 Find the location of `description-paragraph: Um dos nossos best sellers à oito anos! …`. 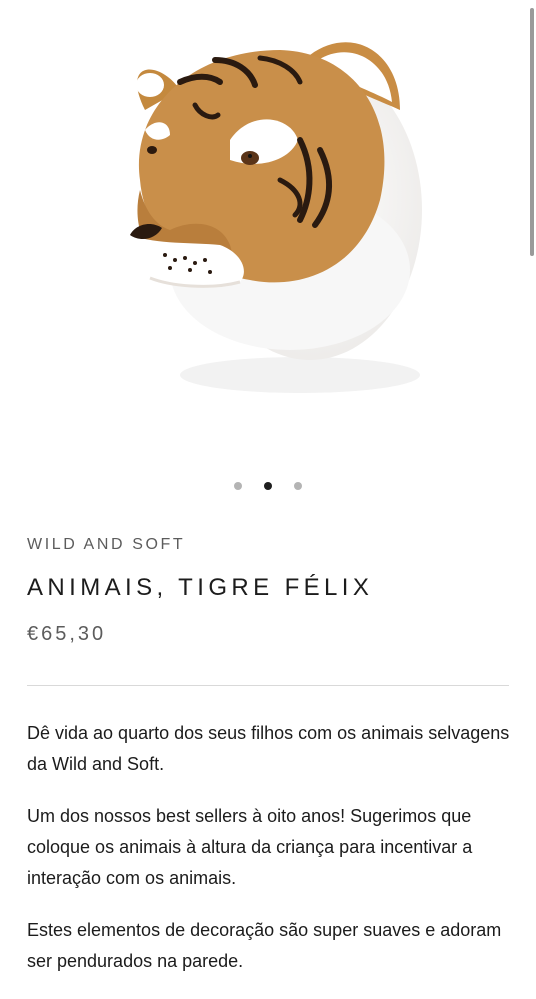

description-paragraph: Um dos nossos best sellers à oito anos! … is located at coordinates (250, 847).